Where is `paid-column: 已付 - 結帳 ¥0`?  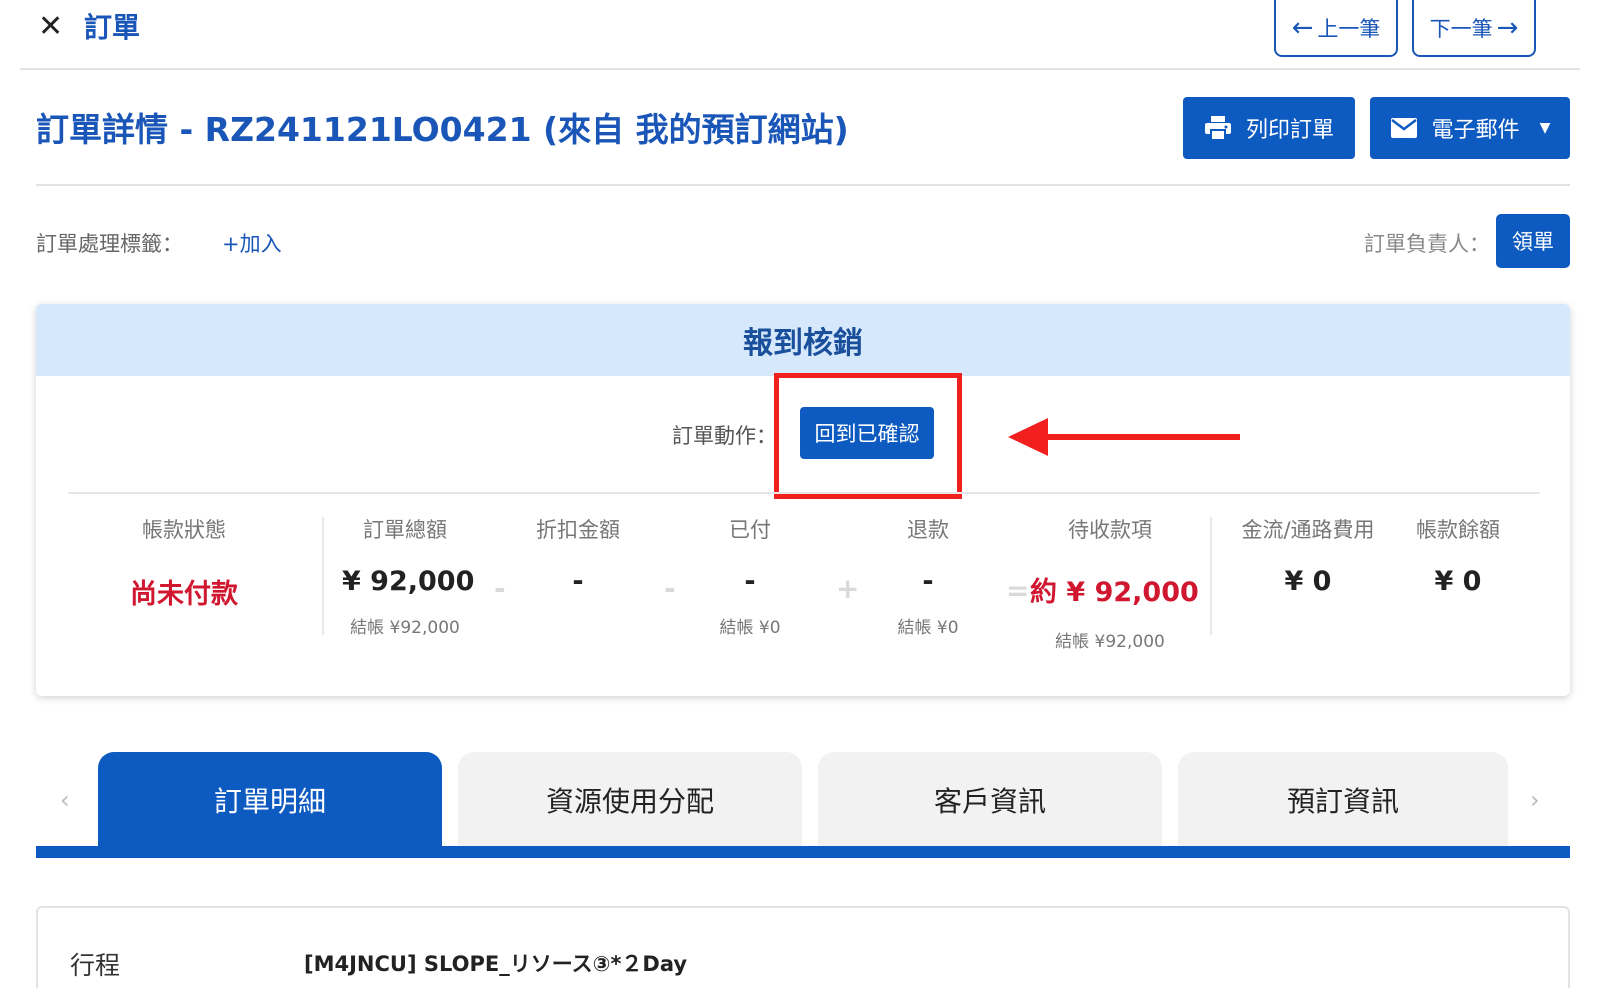 paid-column: 已付 - 結帳 ¥0 is located at coordinates (750, 576).